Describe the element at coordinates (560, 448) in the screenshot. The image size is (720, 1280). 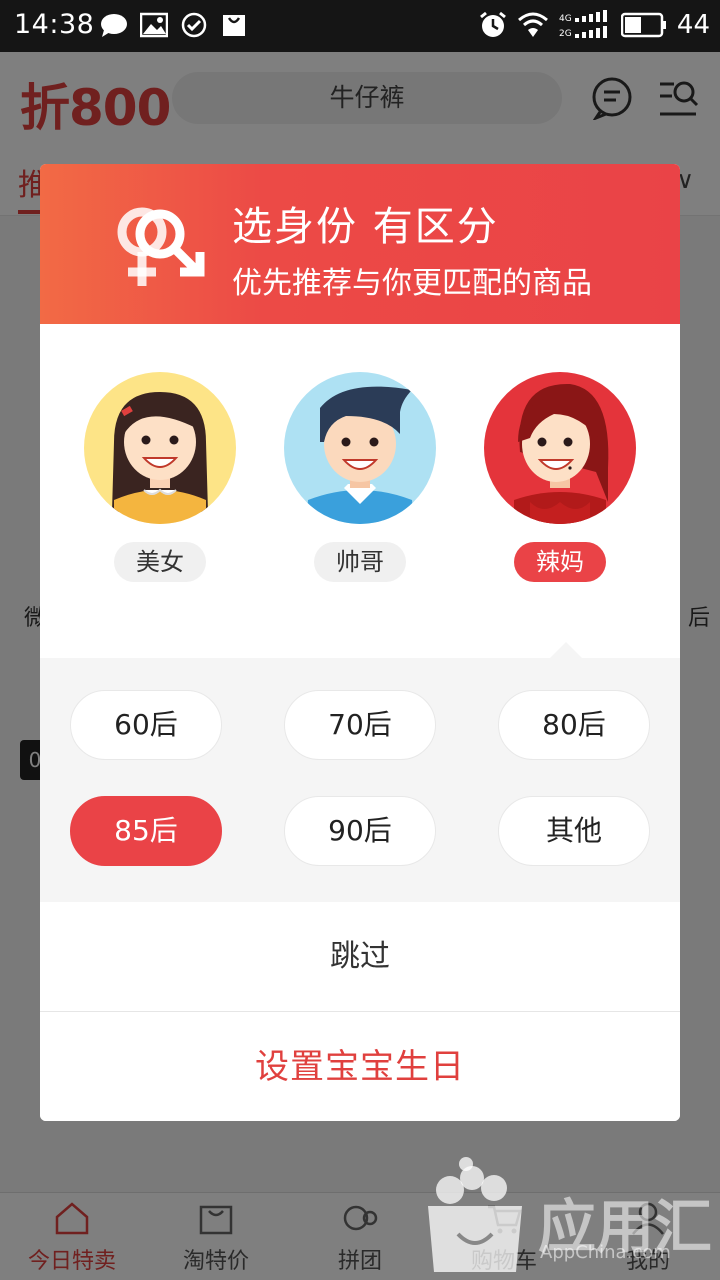
I see `mom-avatar-icon` at that location.